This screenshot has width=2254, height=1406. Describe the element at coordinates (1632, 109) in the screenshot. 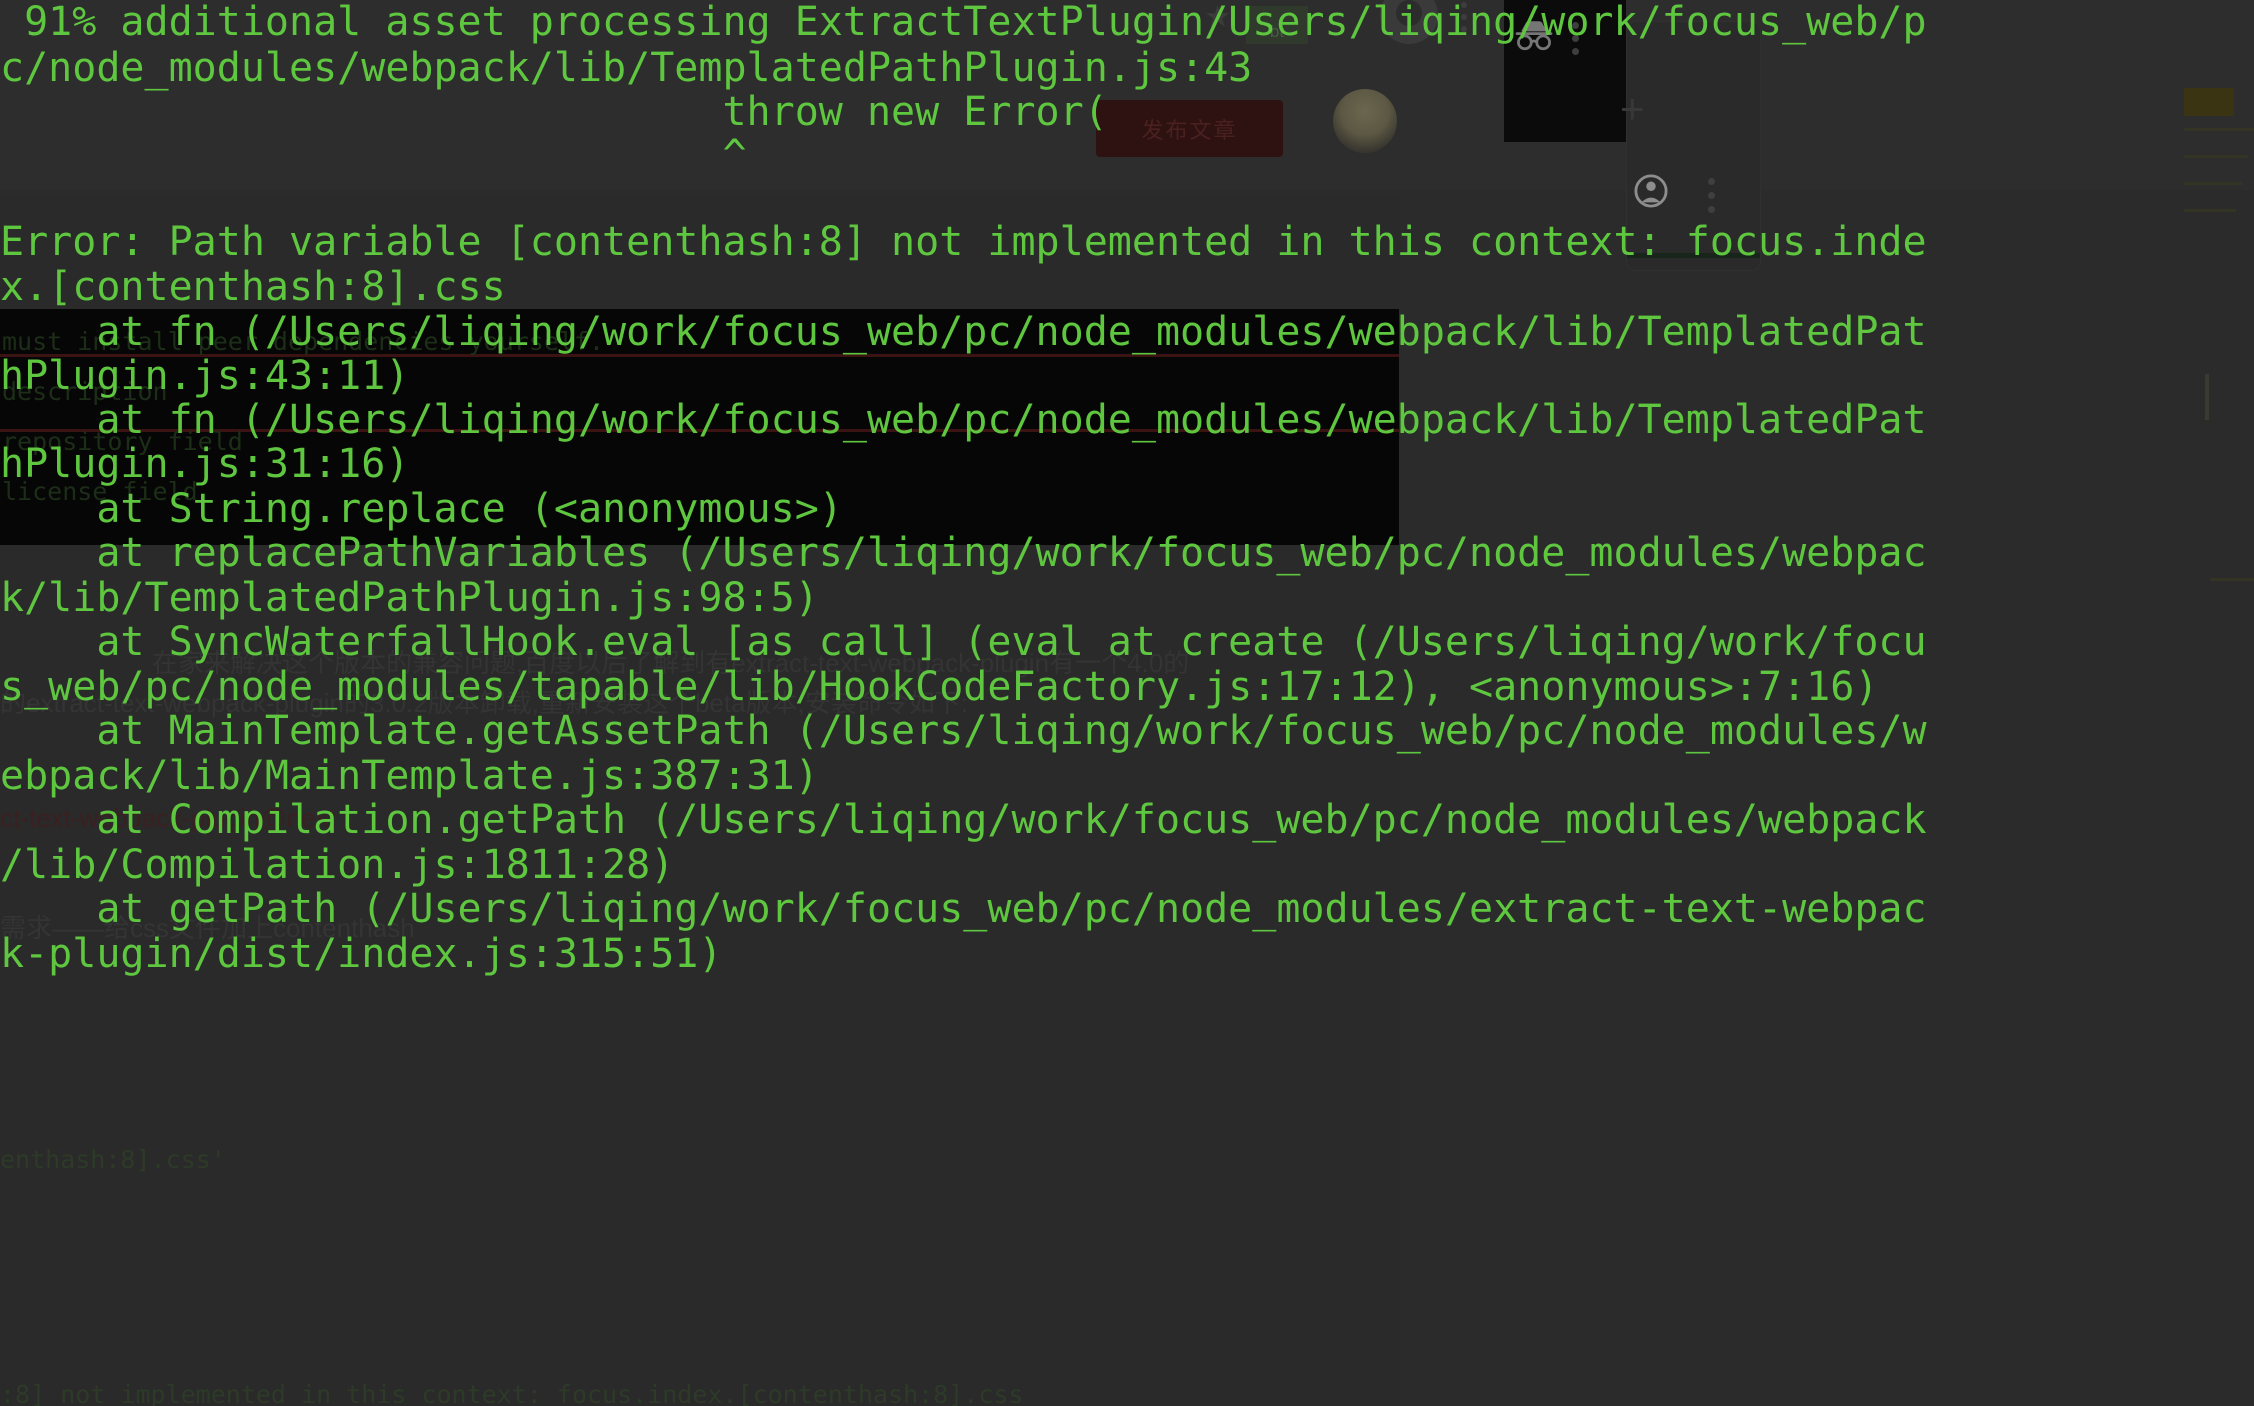

I see `plus-icon: +` at that location.